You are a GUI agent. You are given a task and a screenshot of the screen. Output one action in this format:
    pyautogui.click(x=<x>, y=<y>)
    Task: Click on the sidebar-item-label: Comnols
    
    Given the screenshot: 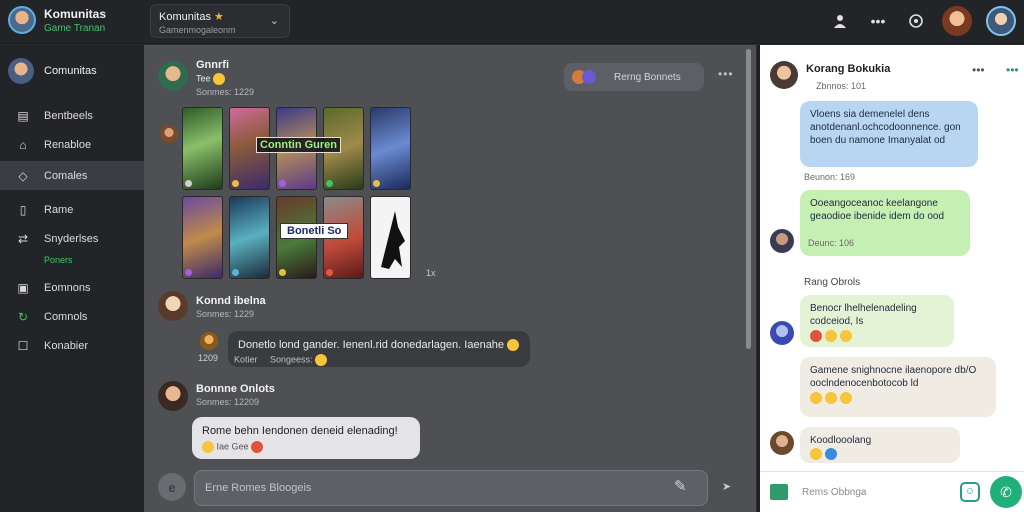 What is the action you would take?
    pyautogui.click(x=66, y=316)
    